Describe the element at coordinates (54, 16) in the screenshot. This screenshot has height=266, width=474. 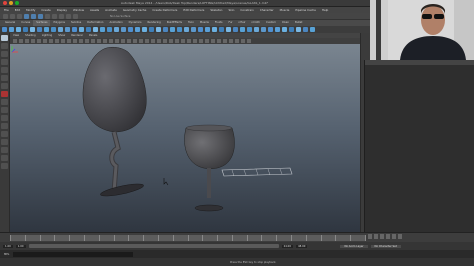
I see `snap-curve-icon` at that location.